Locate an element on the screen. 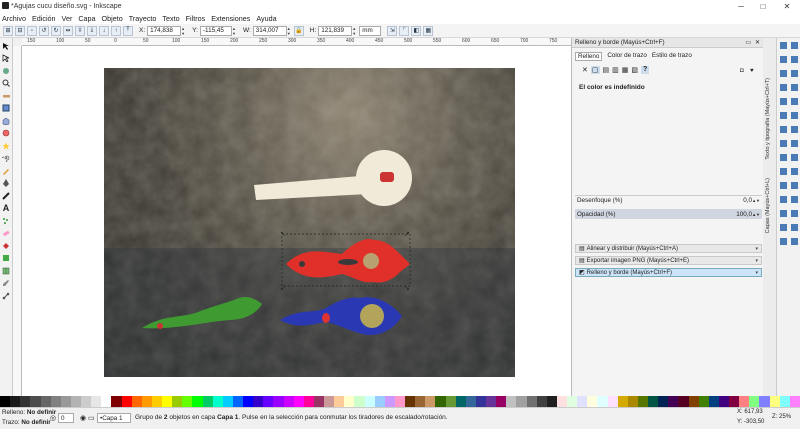  menu-ayuda: Ayuda is located at coordinates (266, 18).